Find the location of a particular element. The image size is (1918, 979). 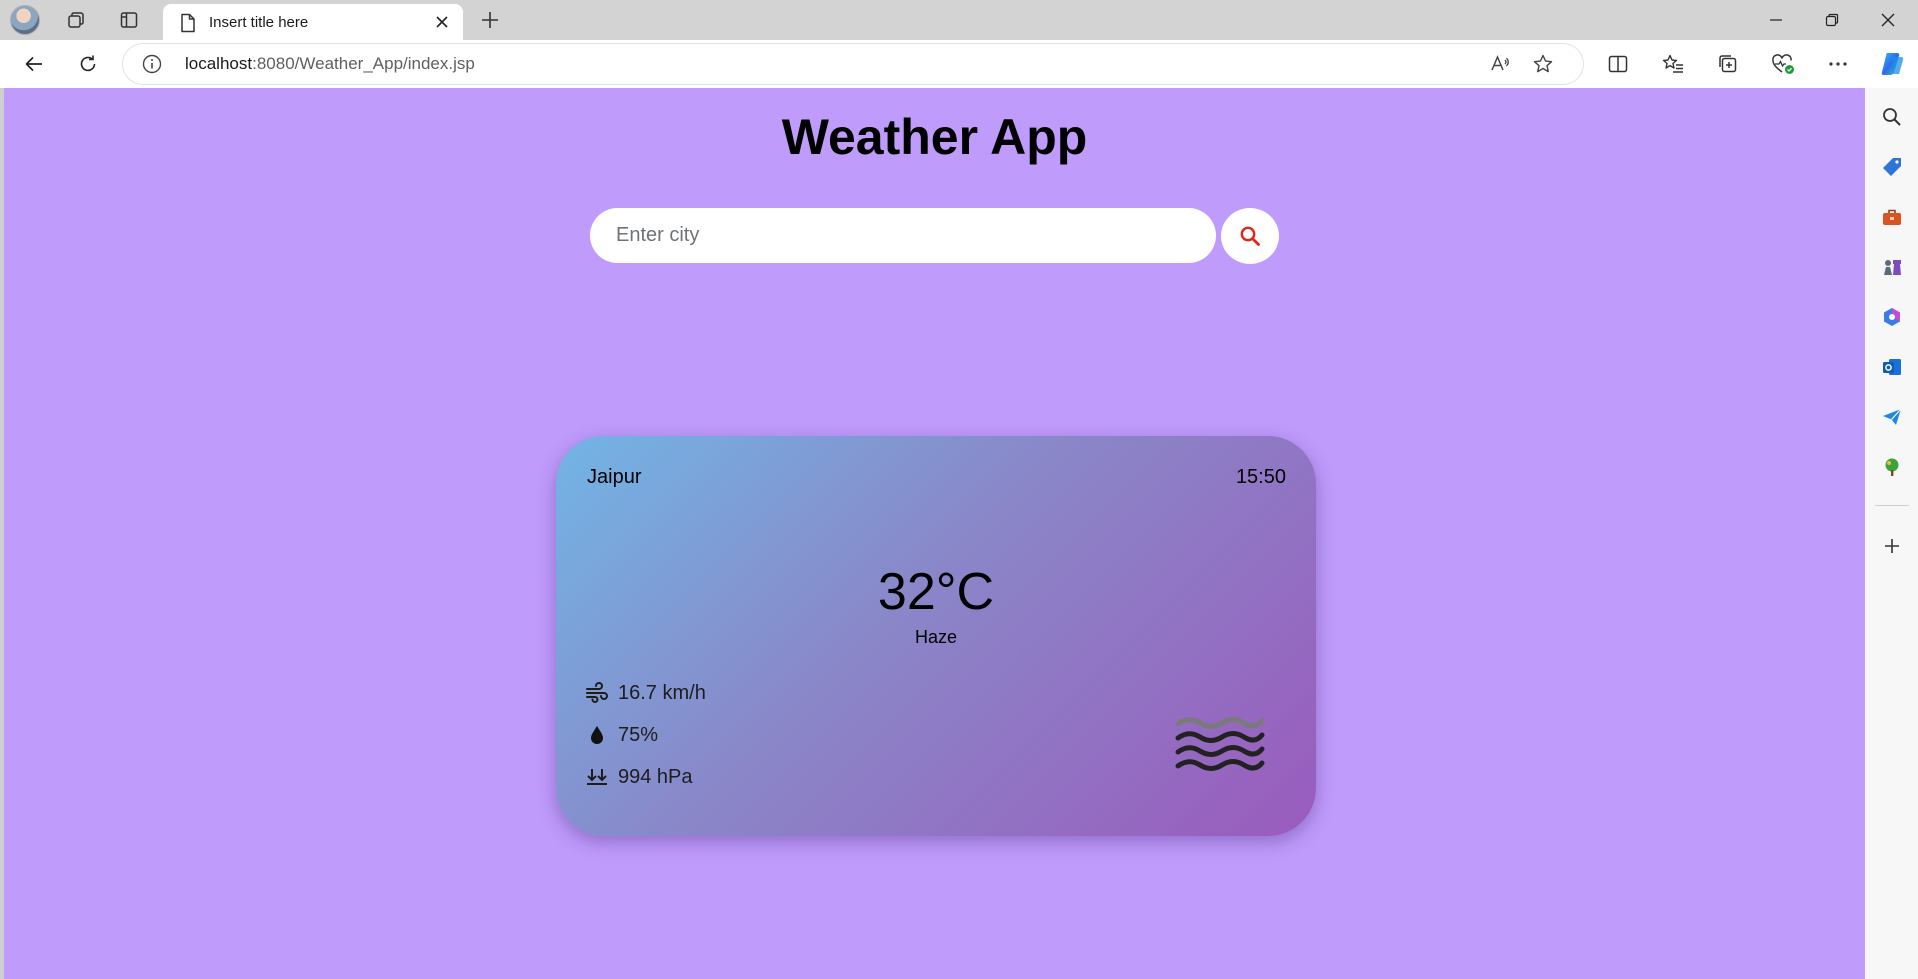

read-aloud-button is located at coordinates (1500, 64).